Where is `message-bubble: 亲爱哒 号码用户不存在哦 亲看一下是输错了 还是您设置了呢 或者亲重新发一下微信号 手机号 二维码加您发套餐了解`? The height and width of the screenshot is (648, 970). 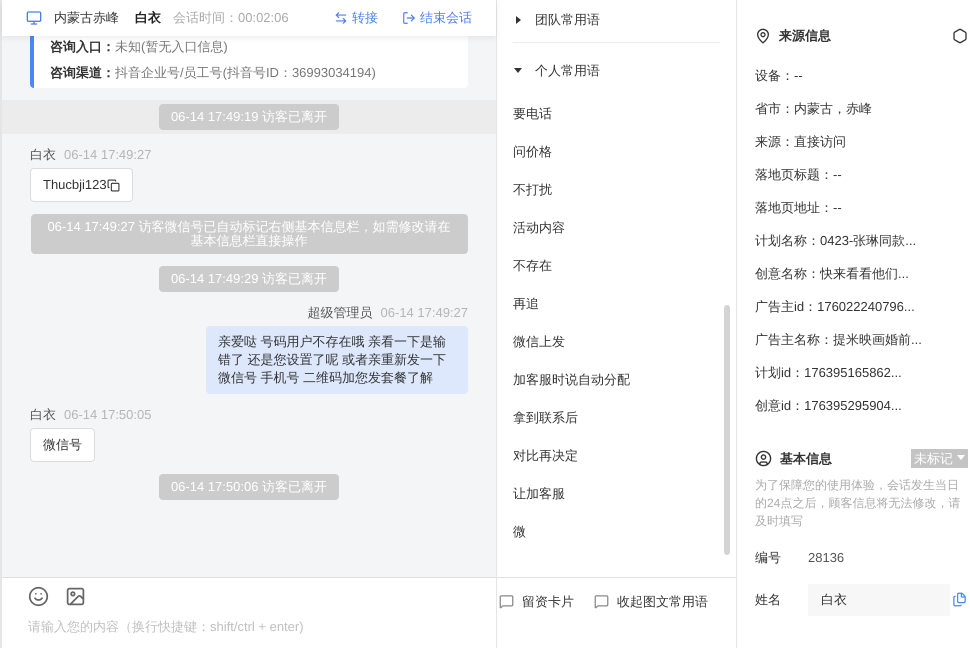 message-bubble: 亲爱哒 号码用户不存在哦 亲看一下是输错了 还是您设置了呢 或者亲重新发一下微信号 手机号 二维码加您发套餐了解 is located at coordinates (337, 360).